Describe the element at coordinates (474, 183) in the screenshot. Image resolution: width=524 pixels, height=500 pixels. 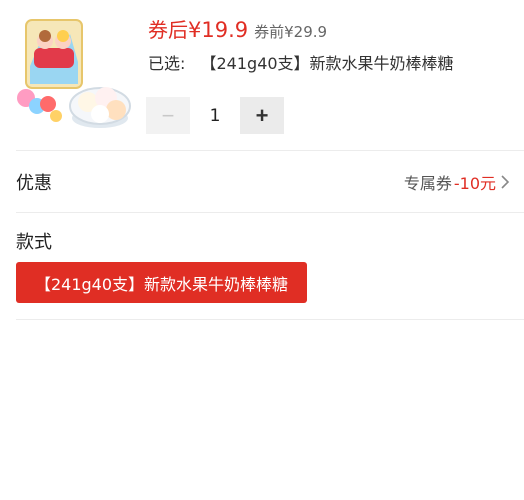
I see `coupon-value: -10元` at that location.